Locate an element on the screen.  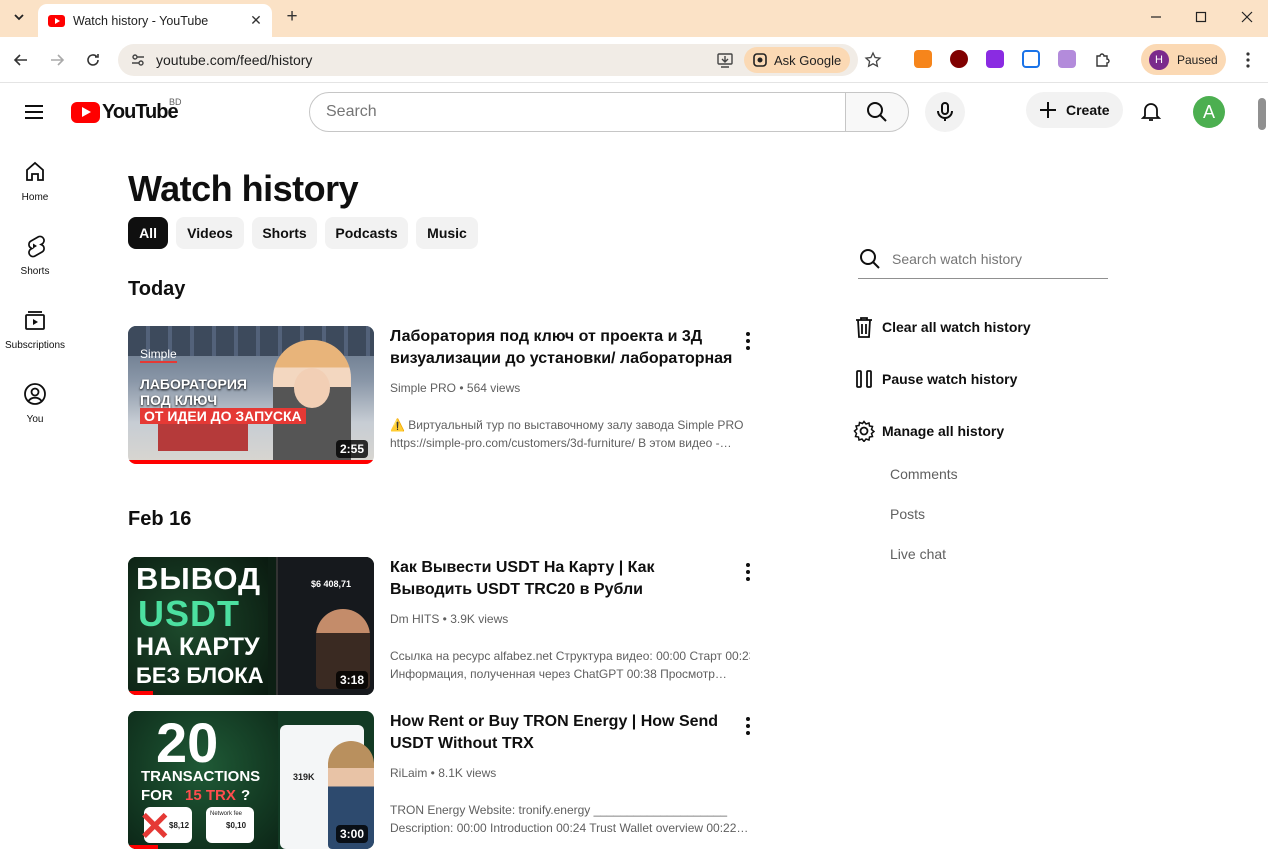
manage-history-label: Manage all history is located at coordinates (943, 431).